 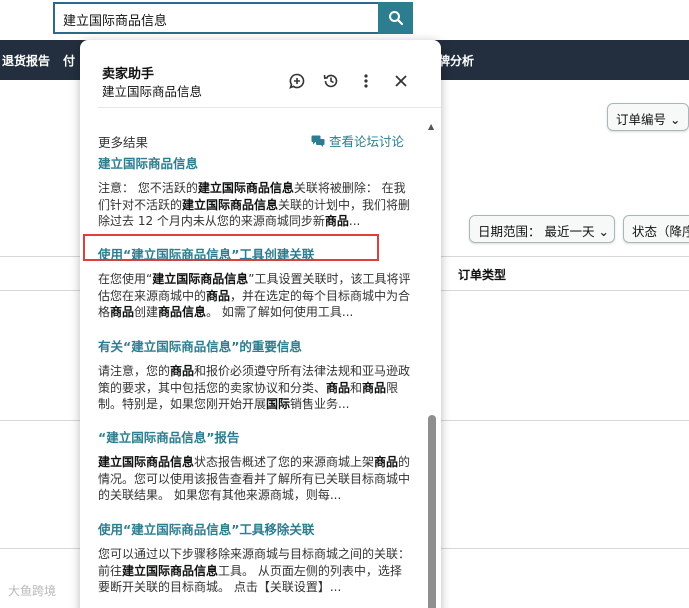 What do you see at coordinates (356, 387) in the screenshot?
I see `snippet-segment: 和` at bounding box center [356, 387].